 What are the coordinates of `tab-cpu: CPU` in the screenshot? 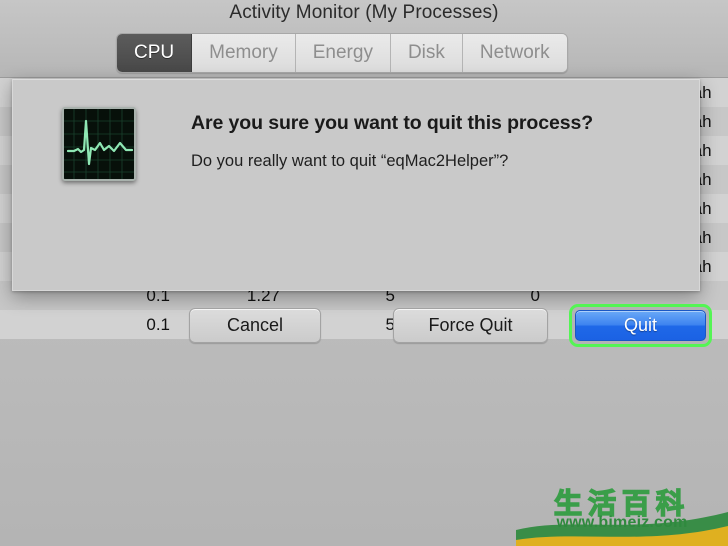 It's located at (155, 53).